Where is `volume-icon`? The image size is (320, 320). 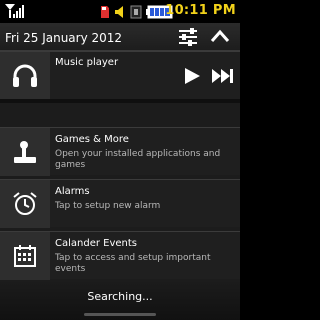 volume-icon is located at coordinates (119, 11).